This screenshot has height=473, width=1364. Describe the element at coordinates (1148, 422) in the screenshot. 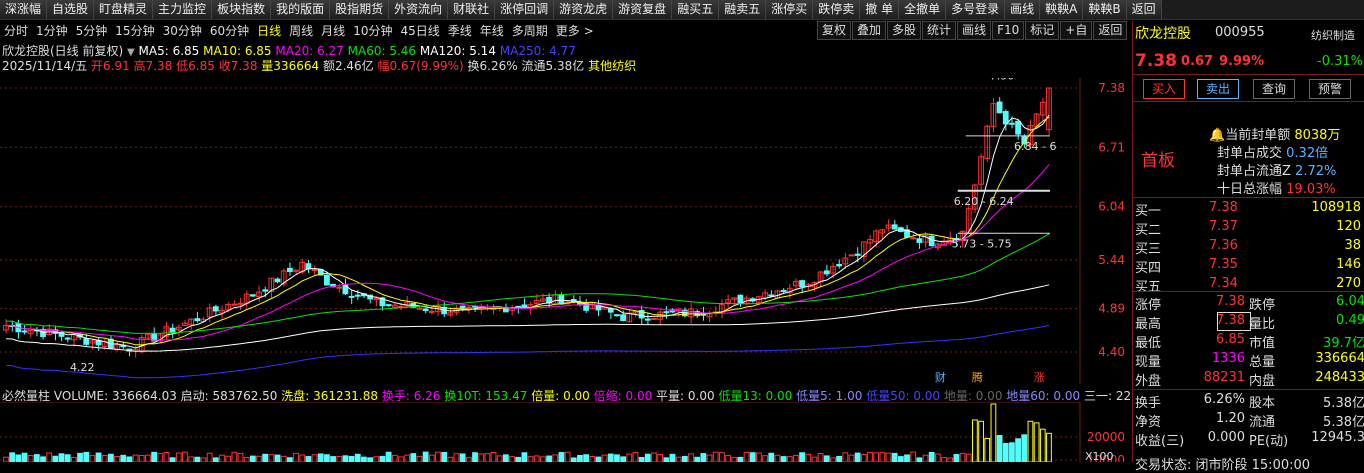

I see `stat-label: 净资` at that location.